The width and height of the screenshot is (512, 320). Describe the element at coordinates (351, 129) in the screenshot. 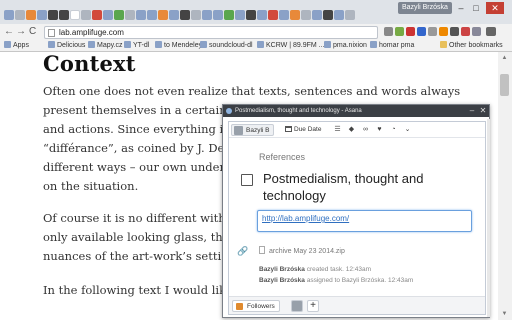

I see `tag-icon: ◆` at that location.